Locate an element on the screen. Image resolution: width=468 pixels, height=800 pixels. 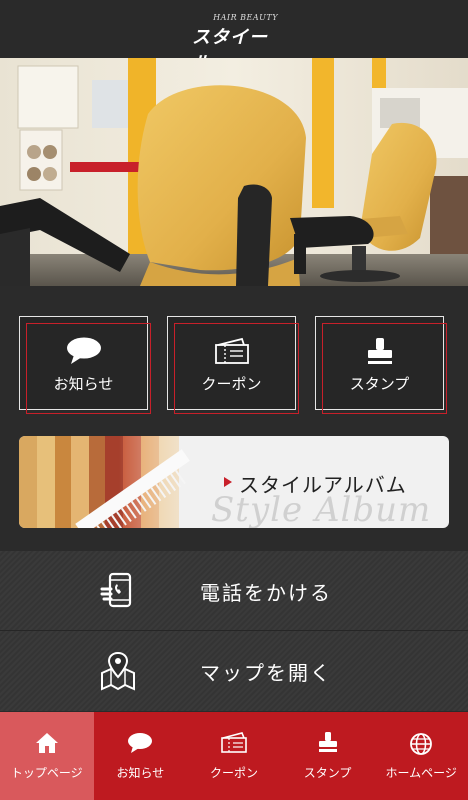
app-header: HAIR BEAUTY スタイール is located at coordinates (234, 37).